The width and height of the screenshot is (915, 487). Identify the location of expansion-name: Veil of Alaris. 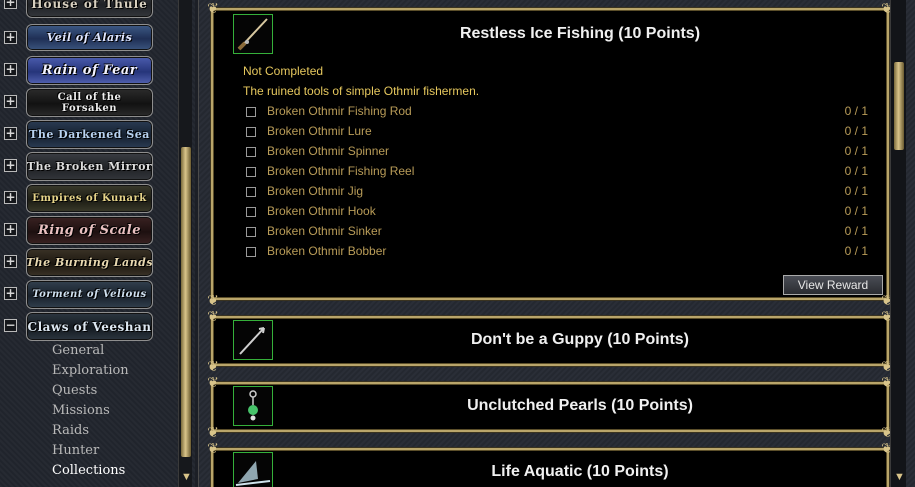
(89, 37).